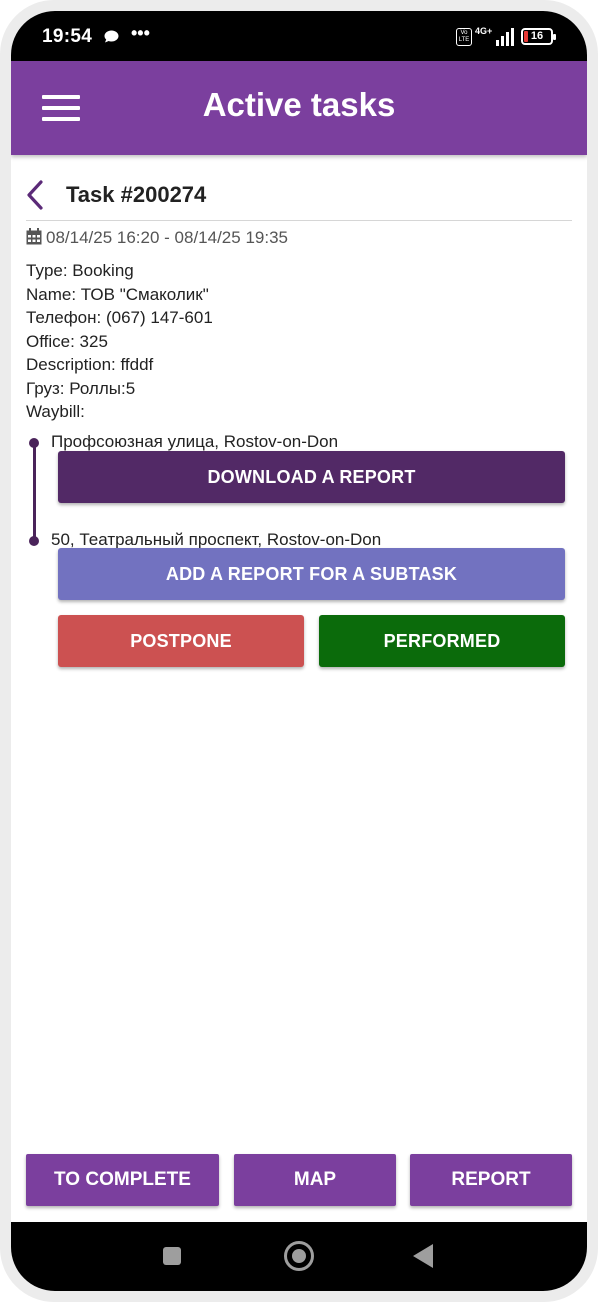 This screenshot has height=1302, width=598. I want to click on app-bar: Active tasks, so click(299, 108).